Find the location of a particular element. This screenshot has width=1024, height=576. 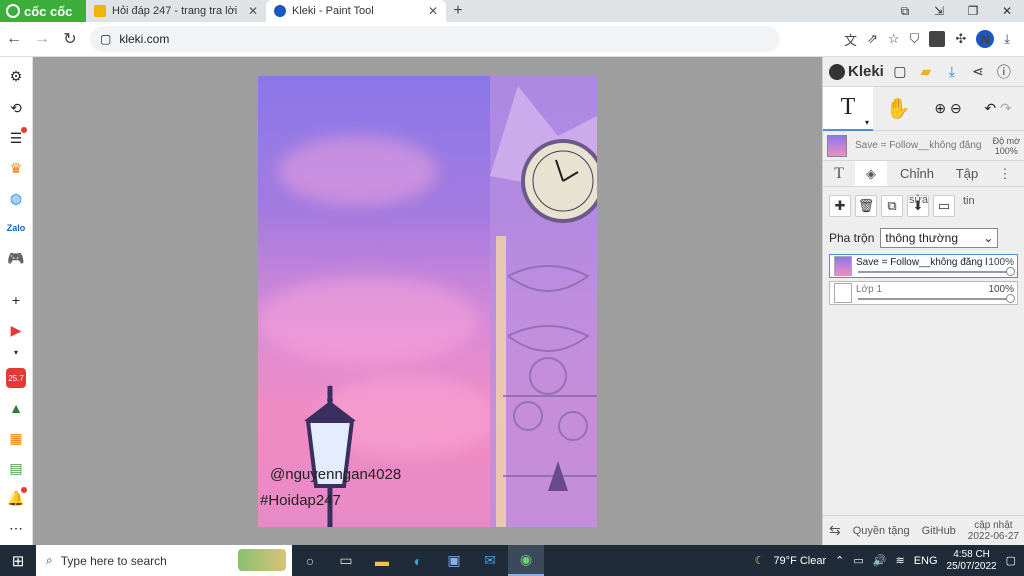

tab-file: Tập is located at coordinates (967, 173).